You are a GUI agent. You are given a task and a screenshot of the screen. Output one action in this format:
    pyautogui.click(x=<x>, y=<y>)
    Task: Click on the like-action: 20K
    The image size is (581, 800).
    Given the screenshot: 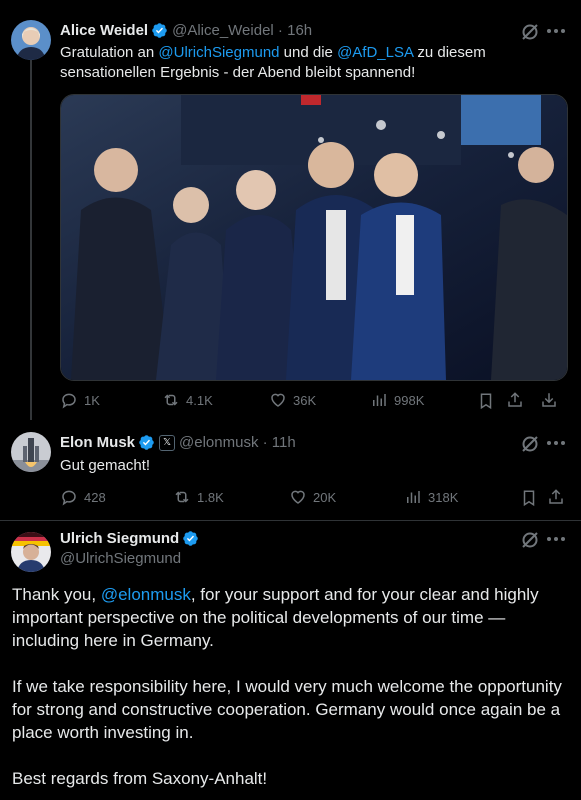 What is the action you would take?
    pyautogui.click(x=312, y=497)
    